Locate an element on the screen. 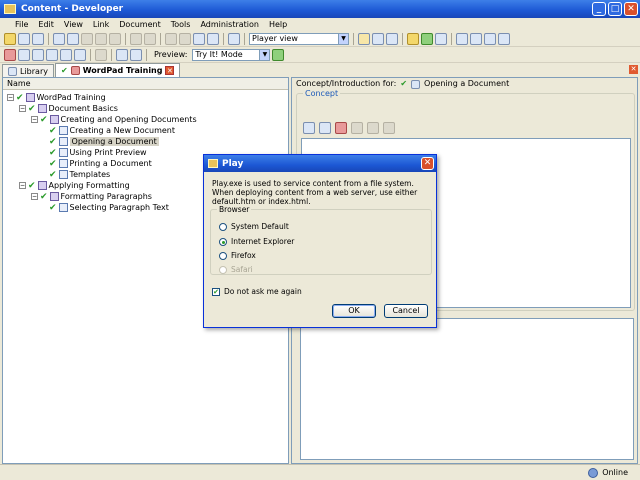  tree-item: ✔ Selecting Paragraph Text is located at coordinates (109, 207).